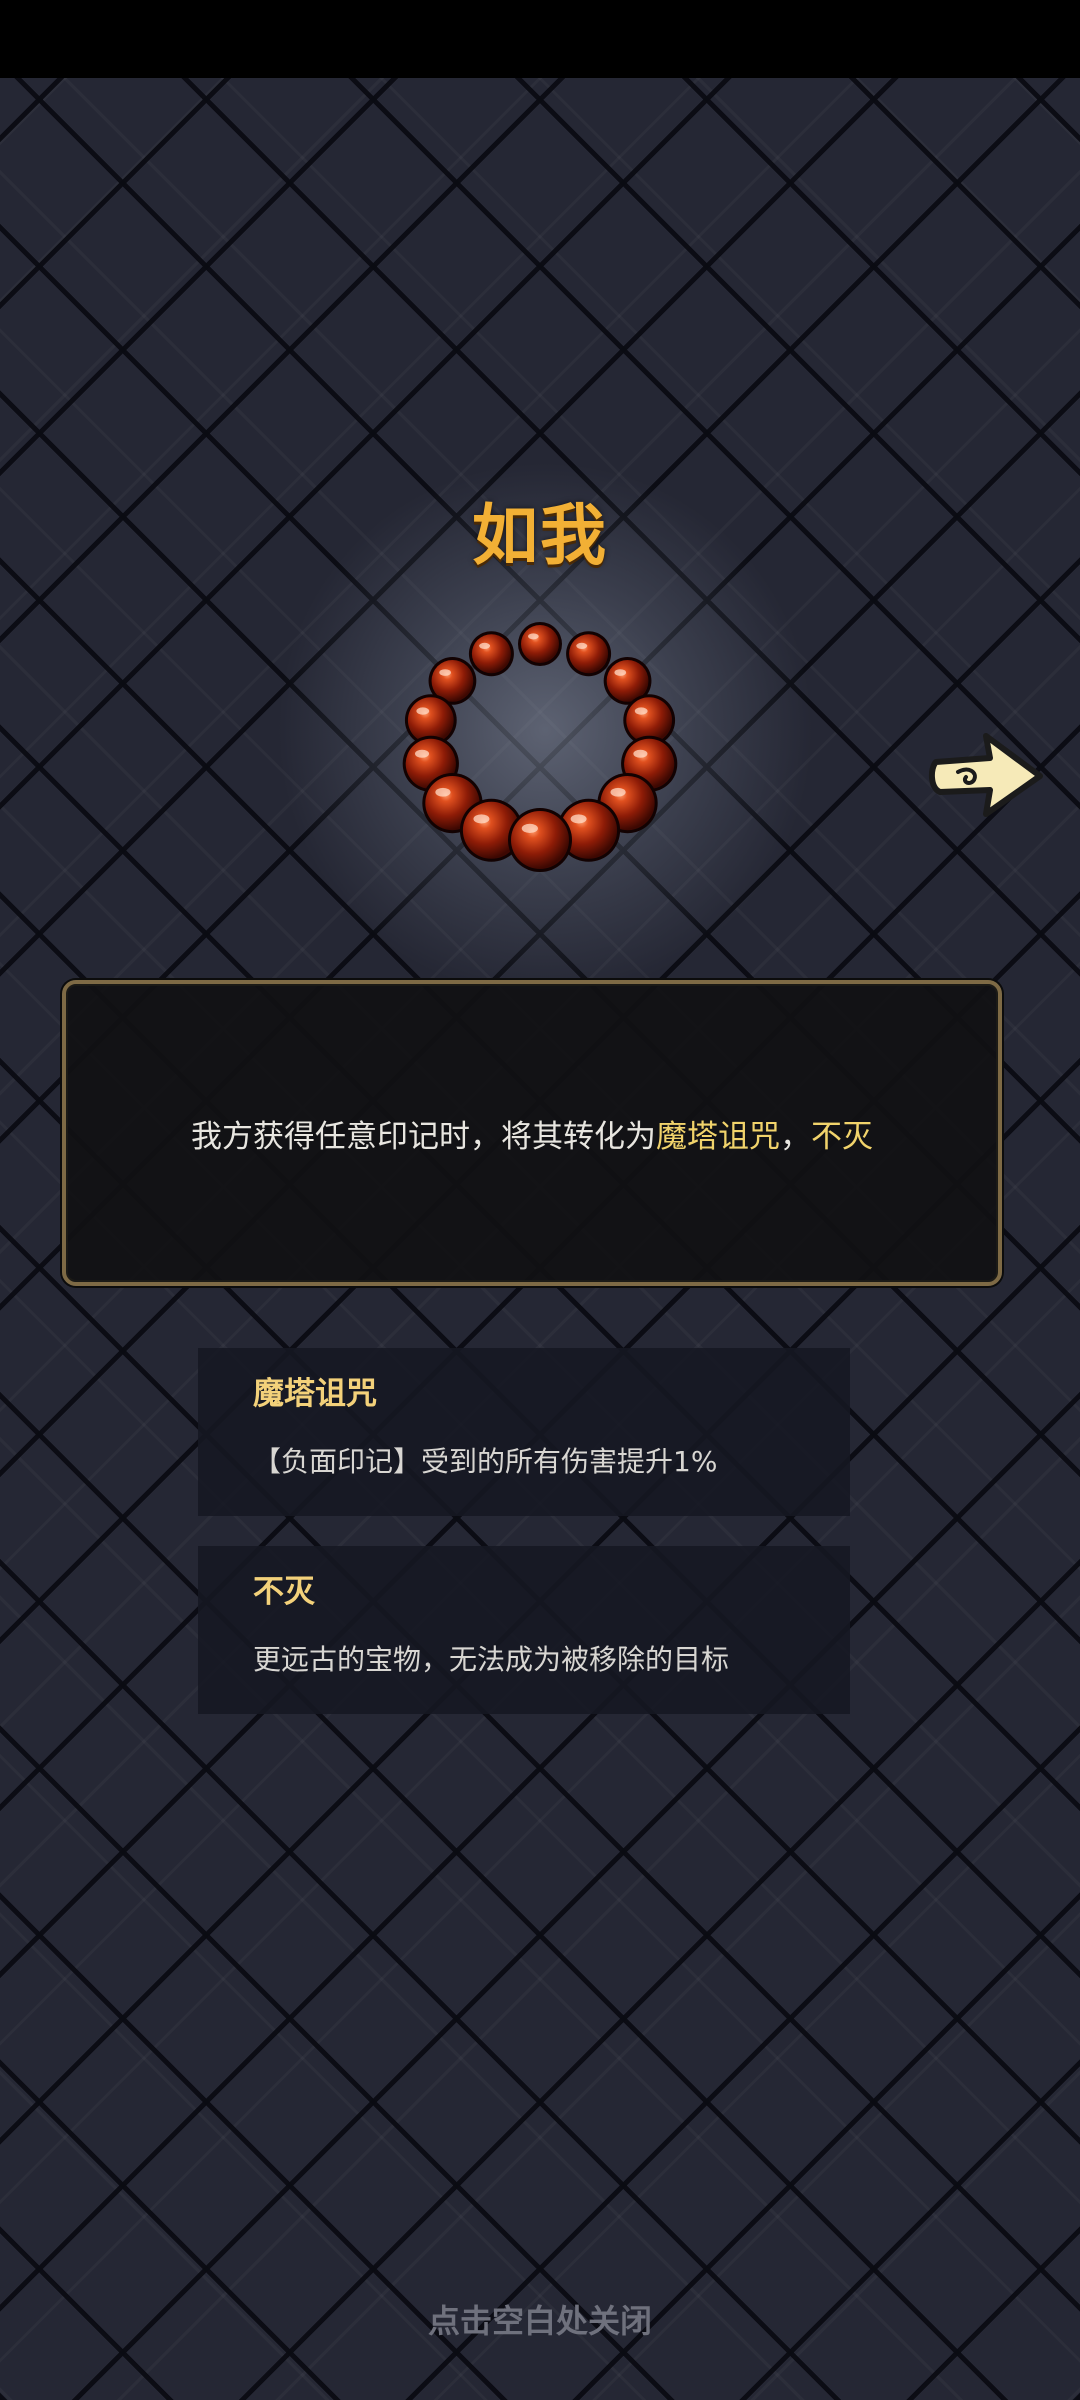 The height and width of the screenshot is (2400, 1080). Describe the element at coordinates (987, 774) in the screenshot. I see `arrow-right-icon` at that location.